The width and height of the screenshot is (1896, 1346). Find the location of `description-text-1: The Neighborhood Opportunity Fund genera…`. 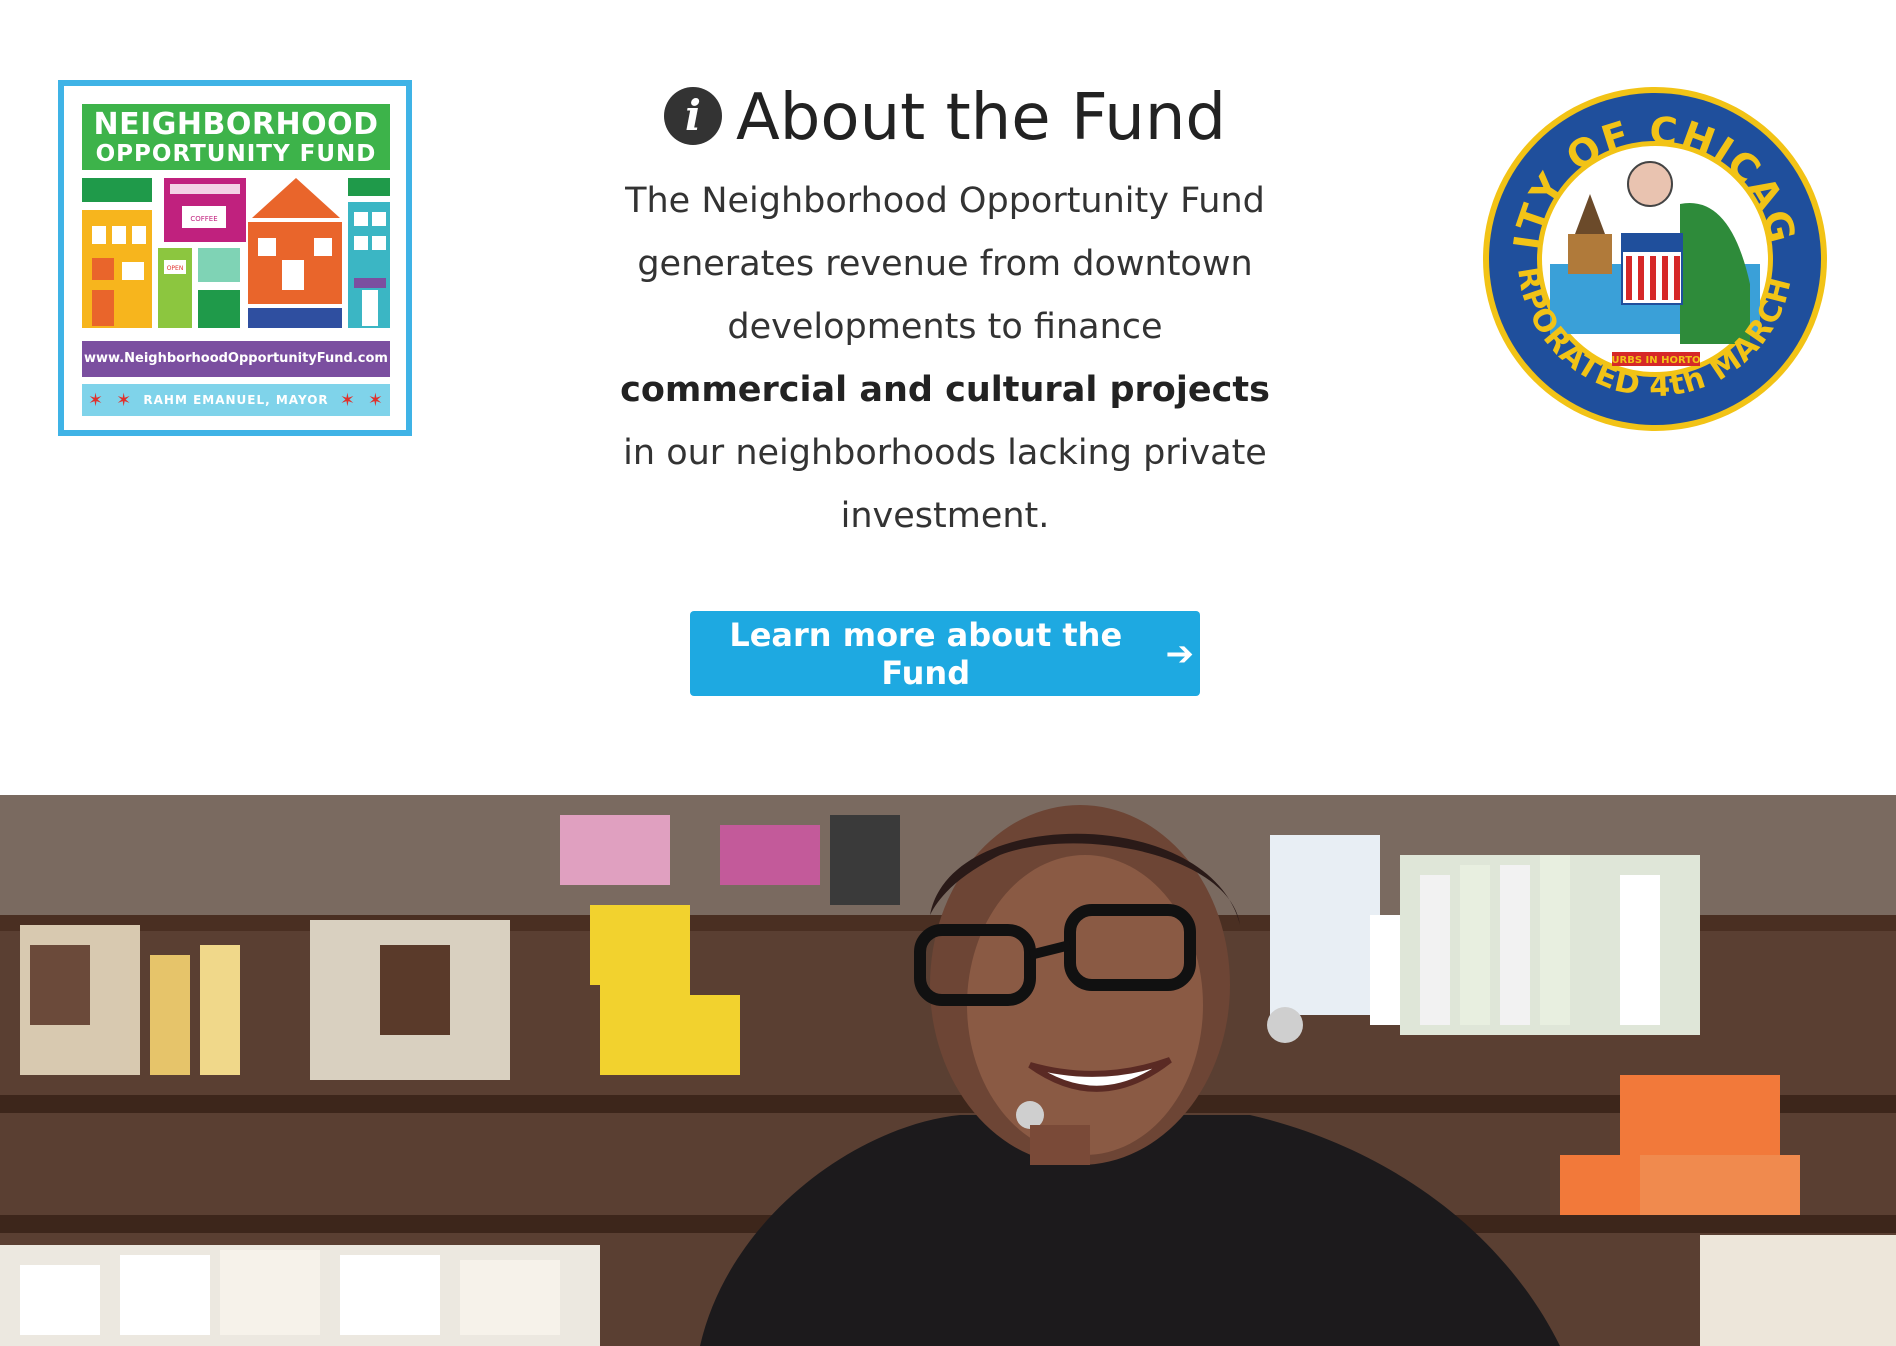

description-text-1: The Neighborhood Opportunity Fund genera… is located at coordinates (945, 264).